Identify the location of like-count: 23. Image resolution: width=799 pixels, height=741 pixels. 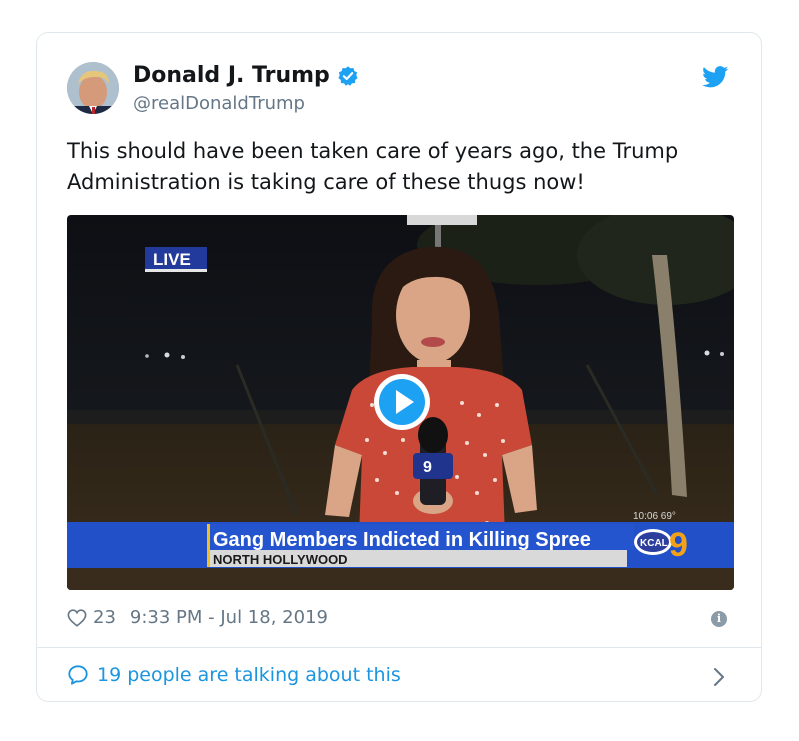
(104, 617).